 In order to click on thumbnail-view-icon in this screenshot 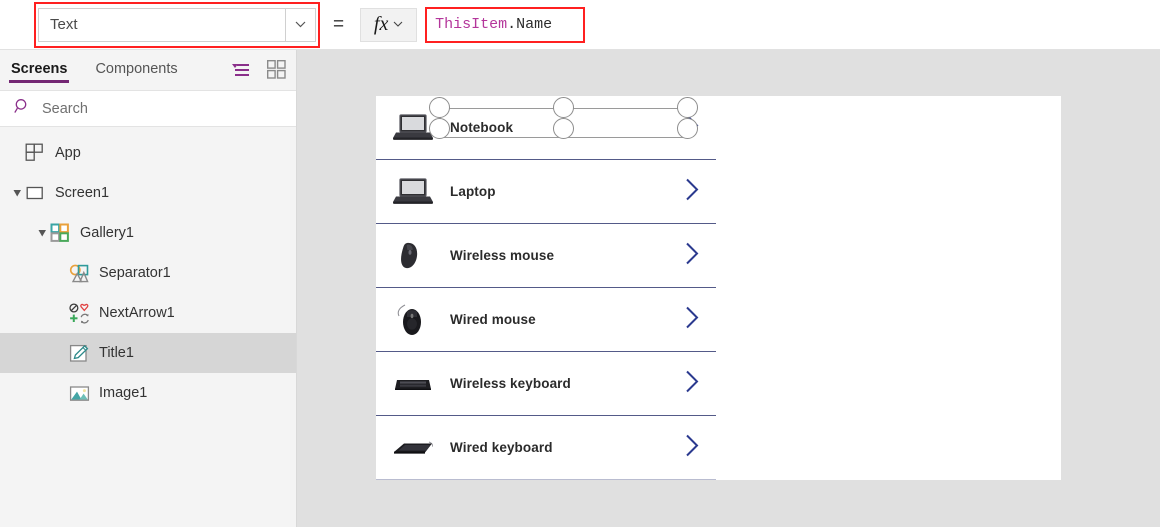, I will do `click(276, 71)`.